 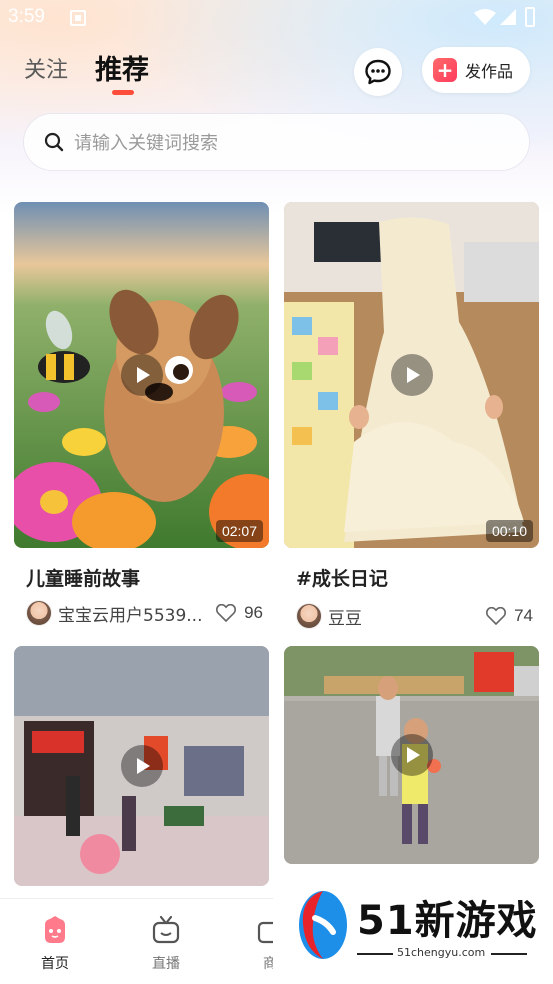 What do you see at coordinates (54, 142) in the screenshot?
I see `search-icon` at bounding box center [54, 142].